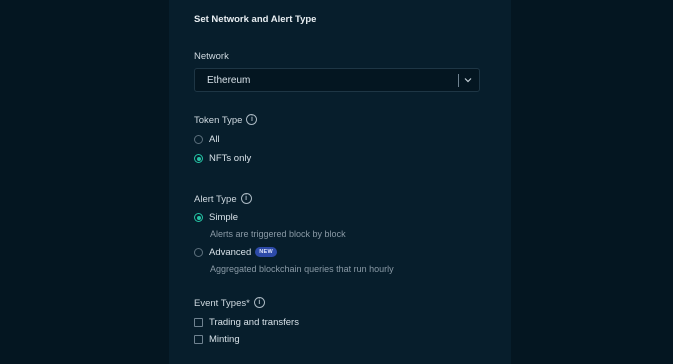 The image size is (673, 364). What do you see at coordinates (218, 121) in the screenshot?
I see `token-type-label-text: Token Type` at bounding box center [218, 121].